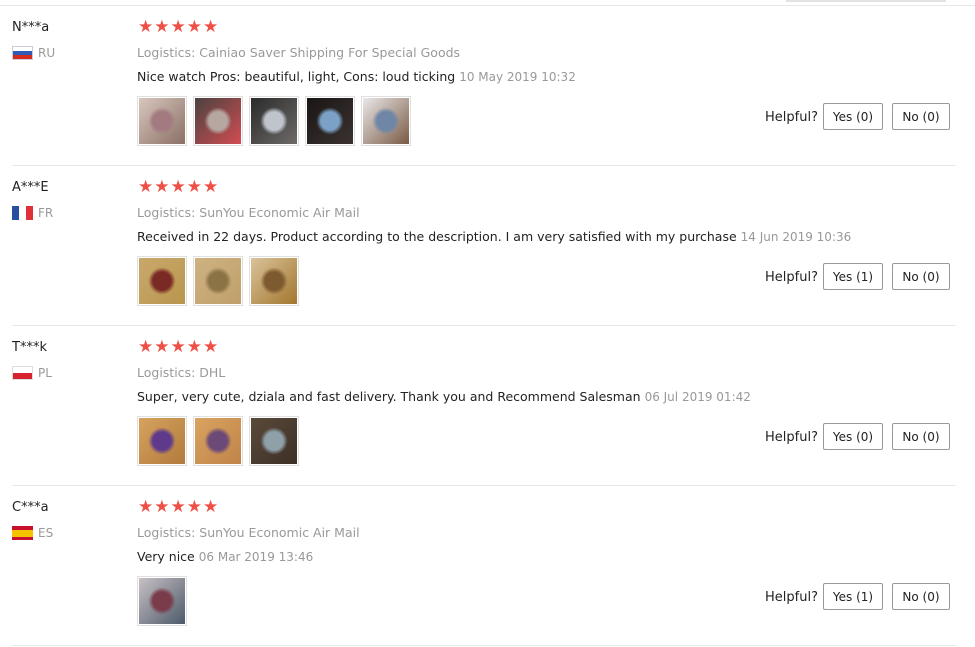 The width and height of the screenshot is (975, 647). I want to click on review-date: 10 May 2019 10:32, so click(517, 77).